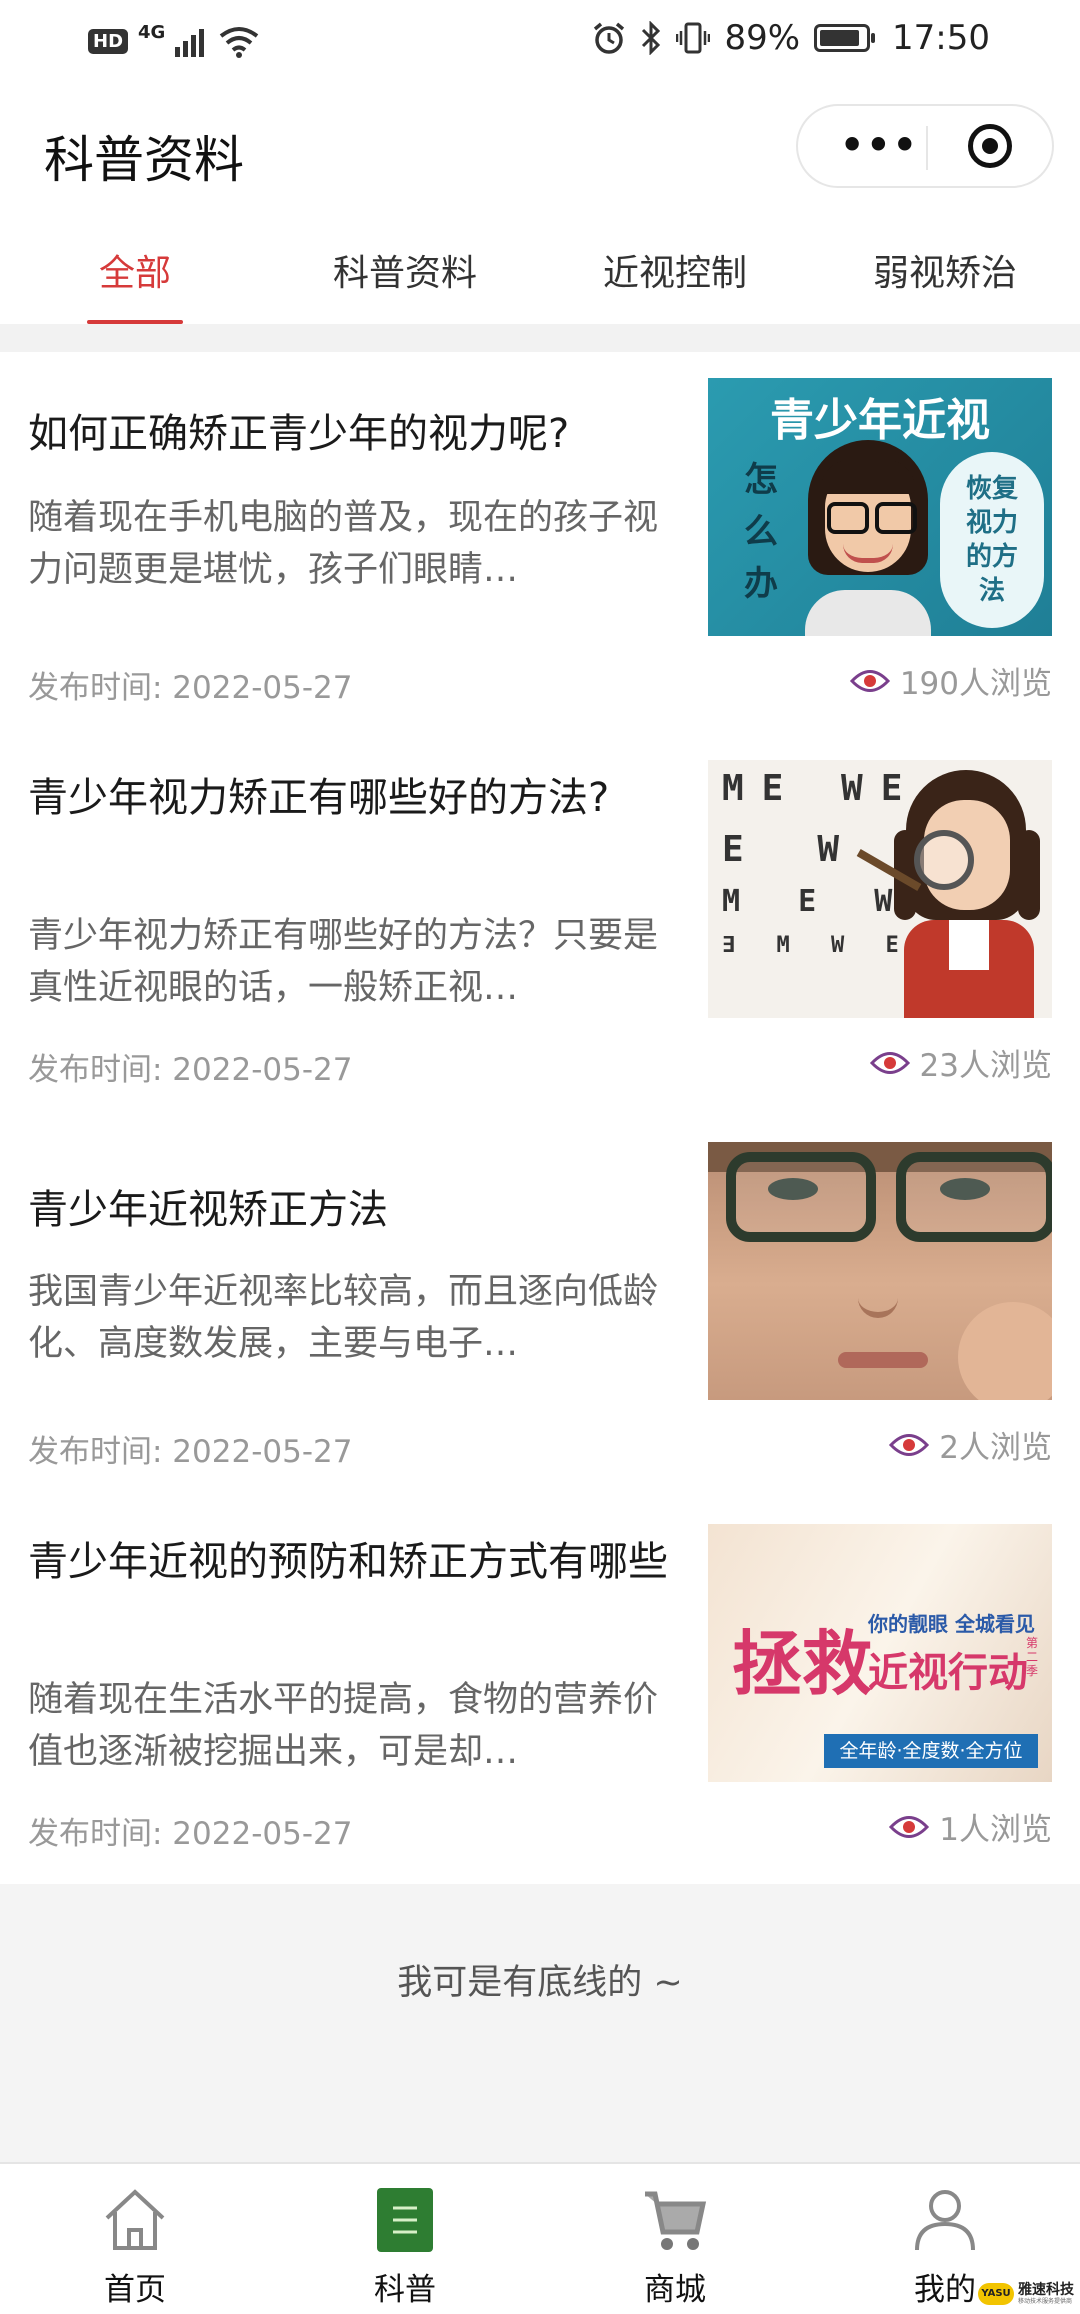 The width and height of the screenshot is (1080, 2314). I want to click on views-count: 23人浏览, so click(985, 1066).